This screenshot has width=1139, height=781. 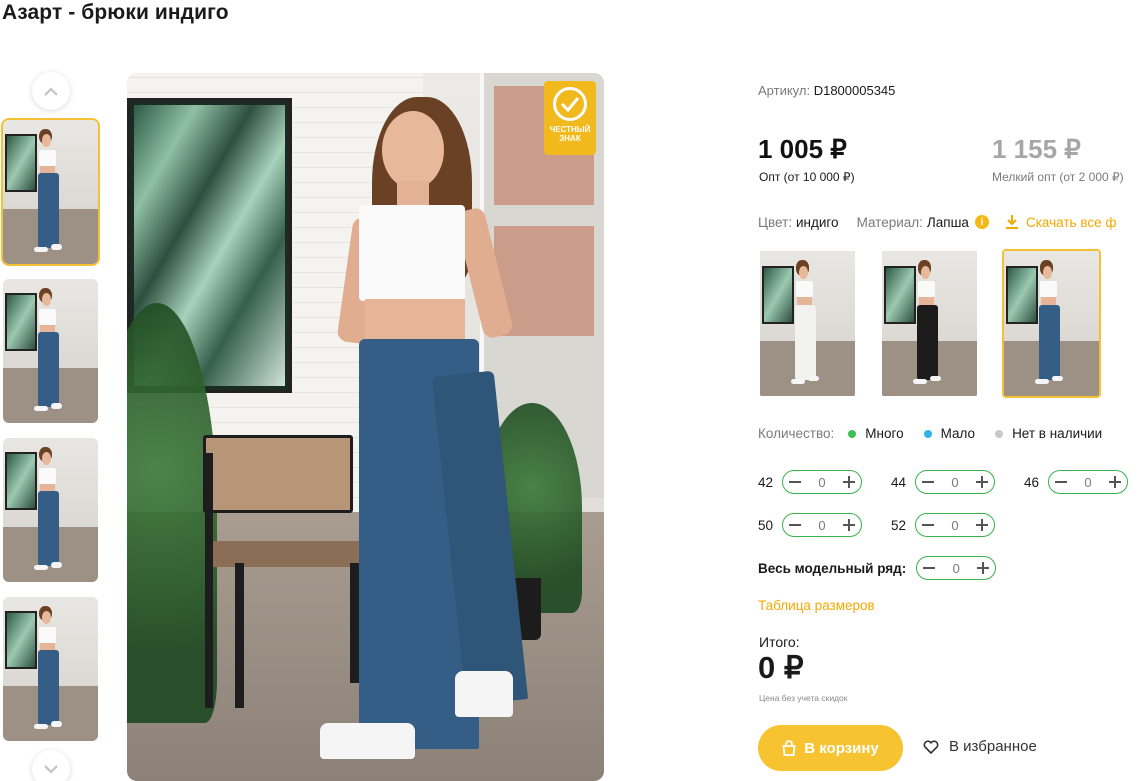 I want to click on honest-sign-badge: ЧЕСТНЫЙ ЗНАК, so click(x=570, y=118).